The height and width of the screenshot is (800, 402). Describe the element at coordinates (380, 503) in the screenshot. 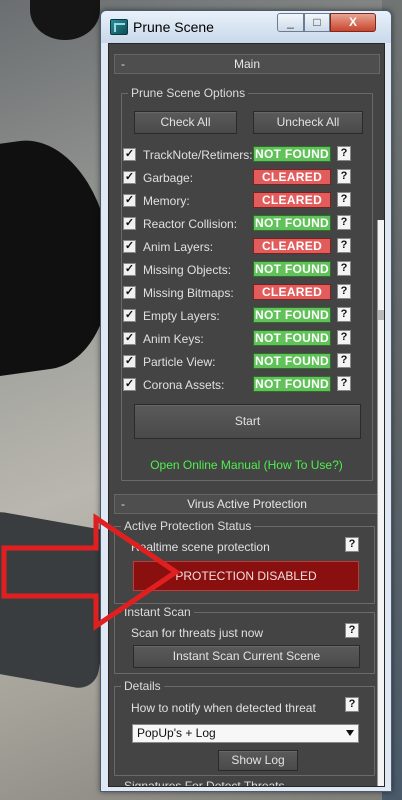

I see `scrollbar` at that location.